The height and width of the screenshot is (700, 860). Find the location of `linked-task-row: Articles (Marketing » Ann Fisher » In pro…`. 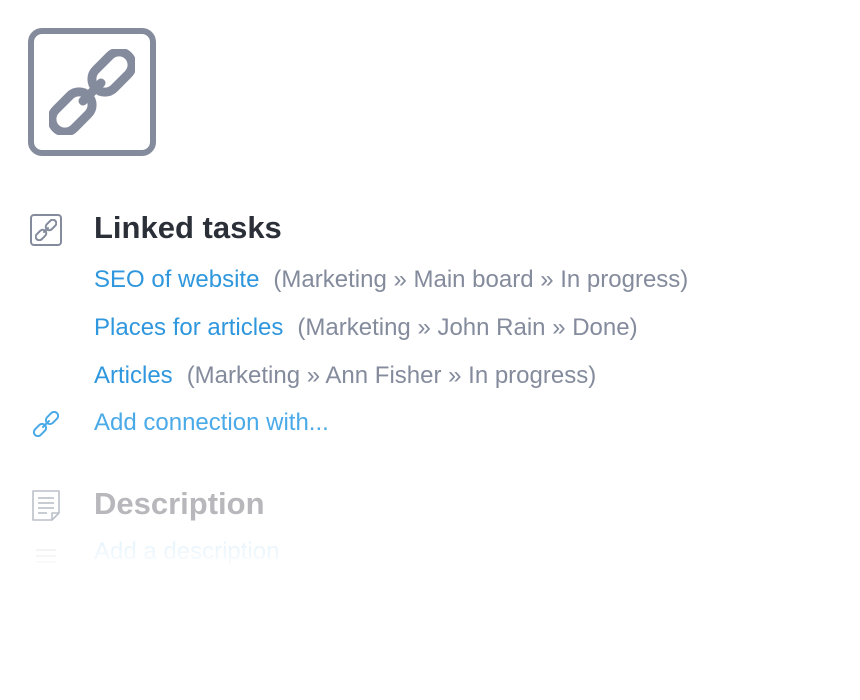

linked-task-row: Articles (Marketing » Ann Fisher » In pro… is located at coordinates (345, 376).